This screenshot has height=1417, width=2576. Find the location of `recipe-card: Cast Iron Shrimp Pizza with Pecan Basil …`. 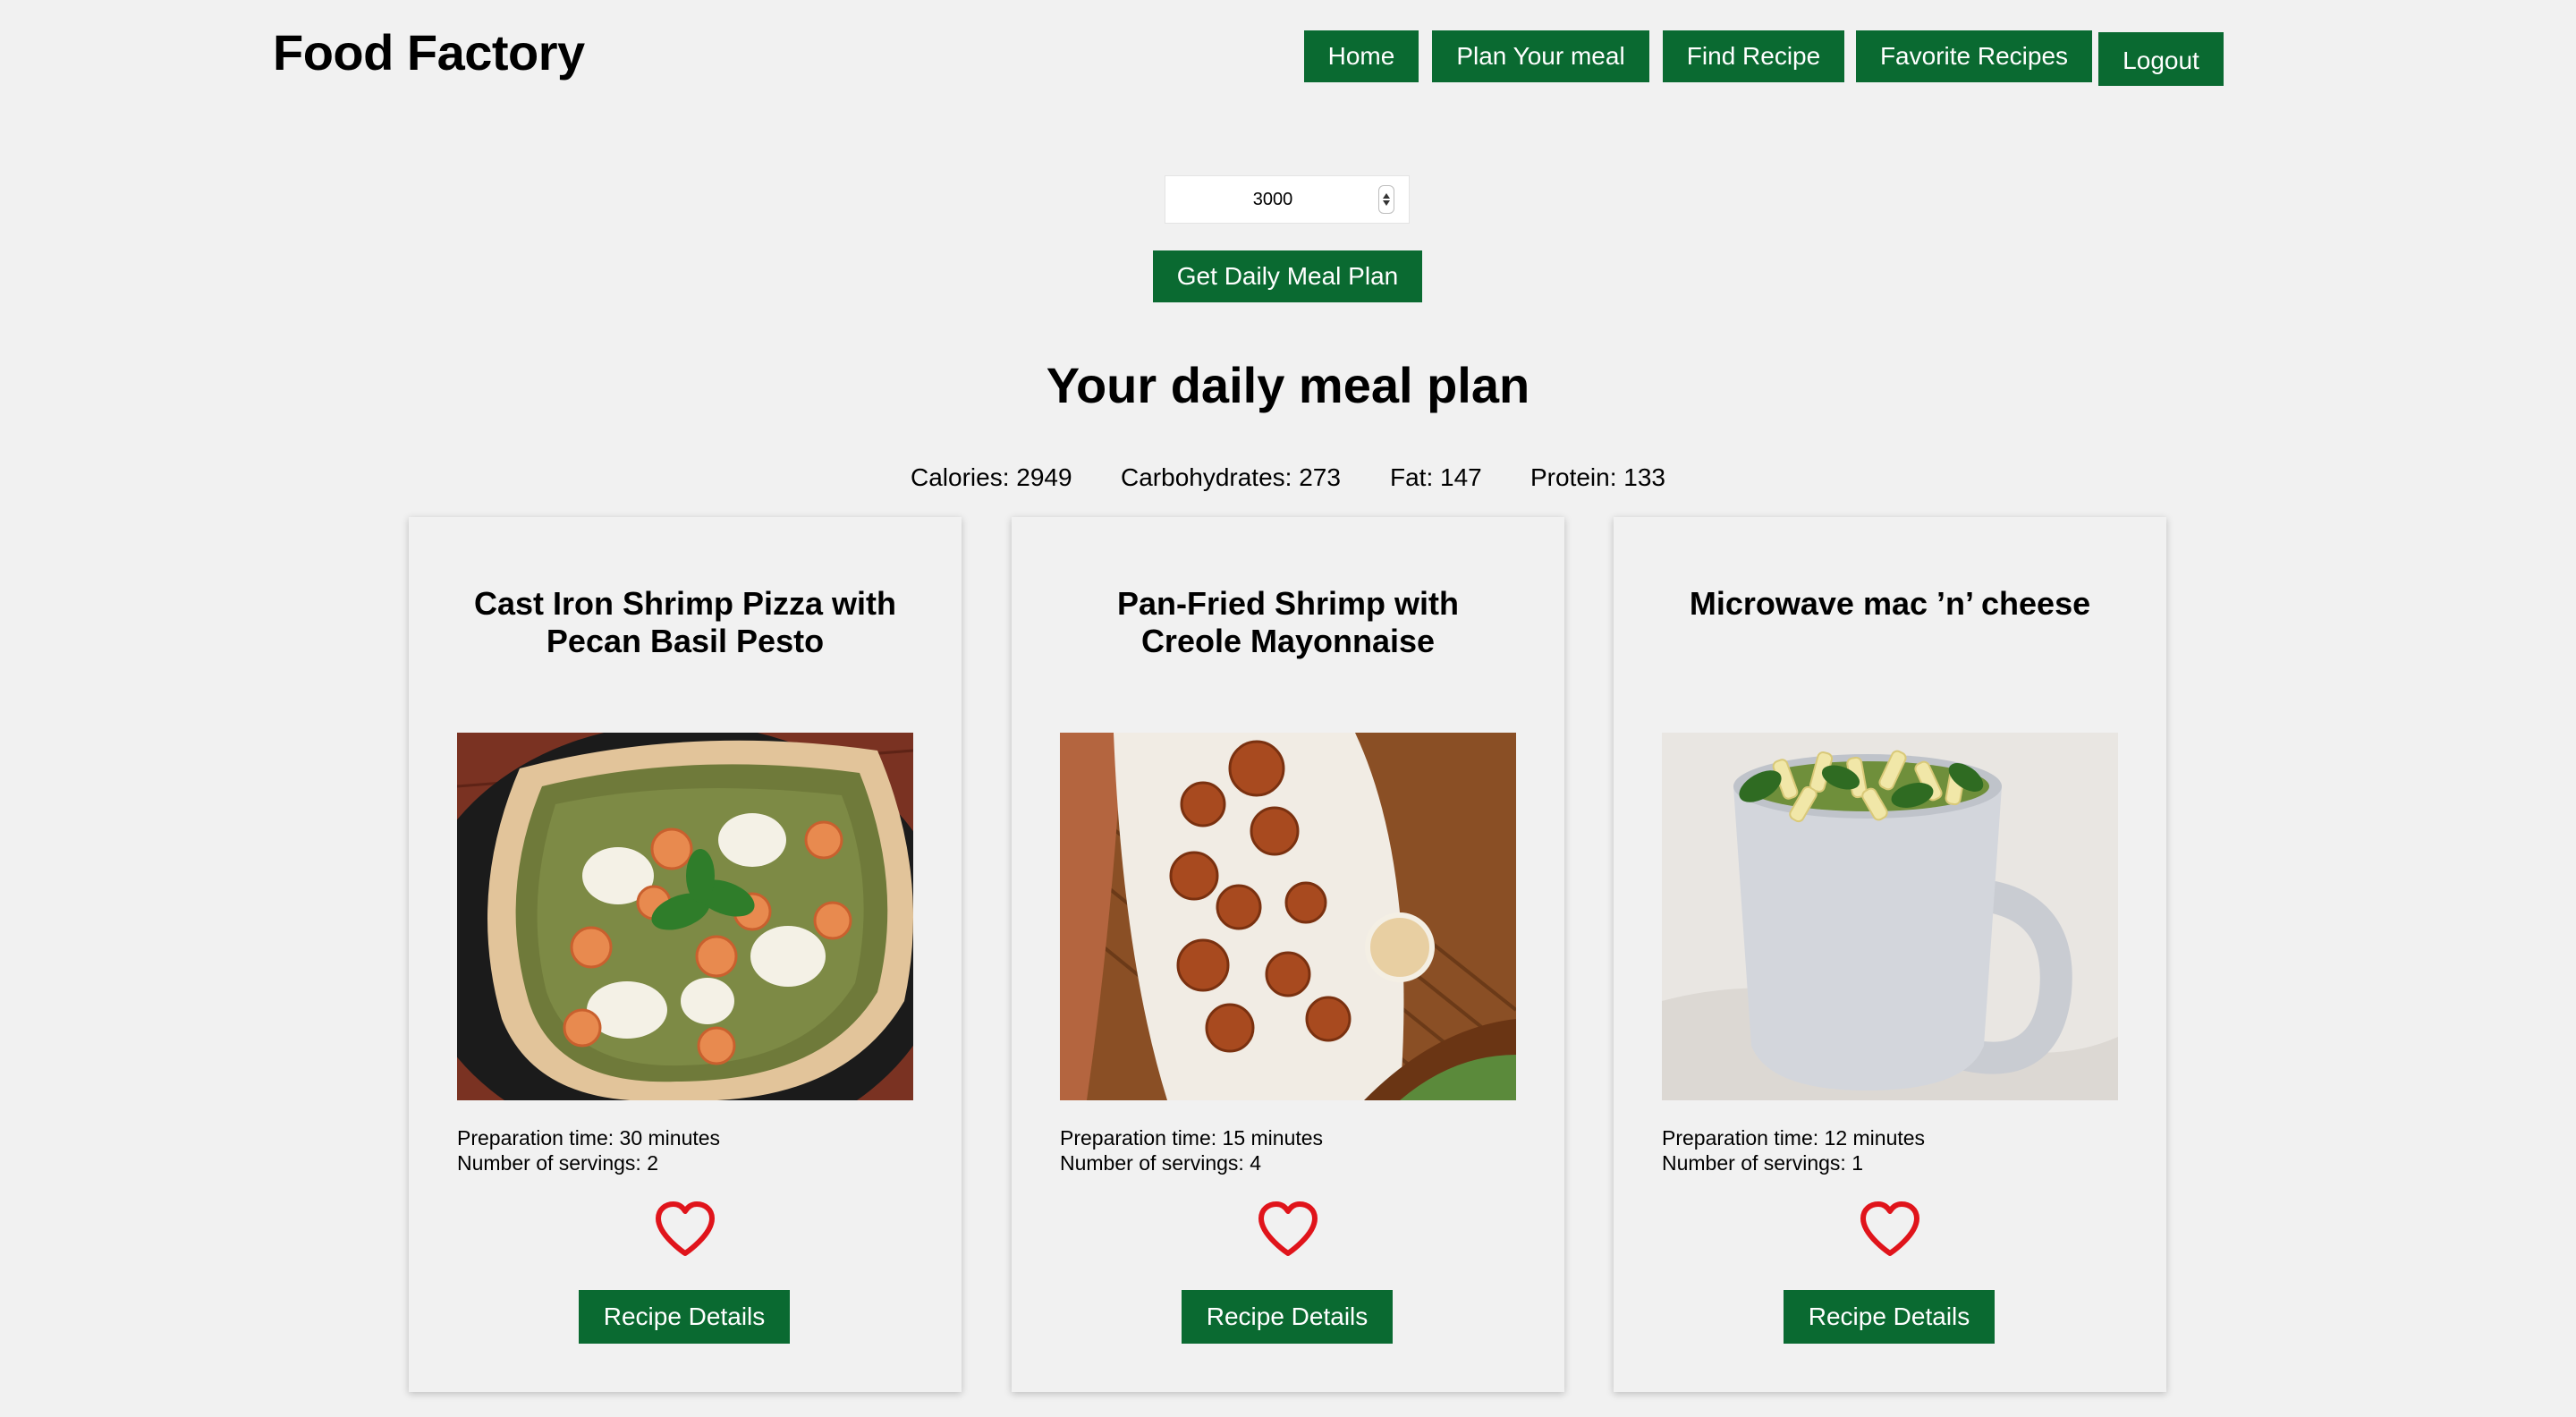

recipe-card: Cast Iron Shrimp Pizza with Pecan Basil … is located at coordinates (685, 955).